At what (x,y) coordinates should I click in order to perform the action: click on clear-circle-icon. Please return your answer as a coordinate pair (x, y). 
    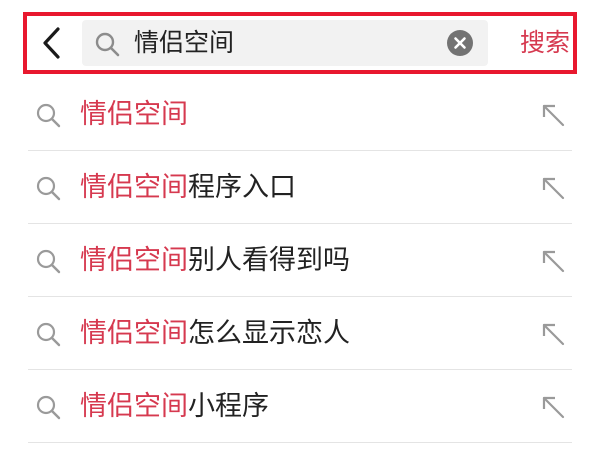
    Looking at the image, I should click on (460, 43).